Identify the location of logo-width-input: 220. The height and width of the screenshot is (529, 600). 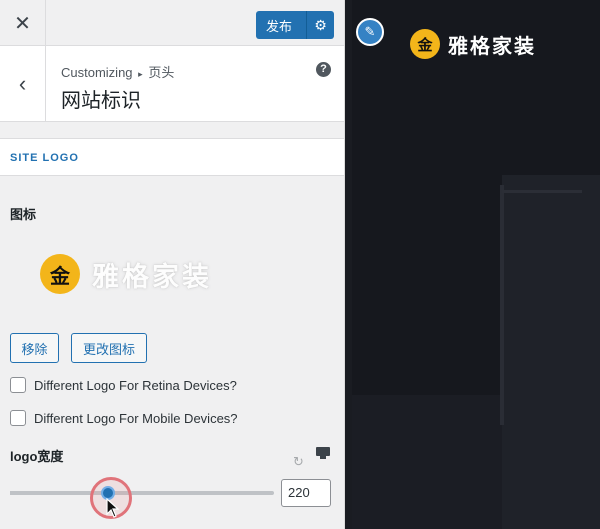
(306, 493).